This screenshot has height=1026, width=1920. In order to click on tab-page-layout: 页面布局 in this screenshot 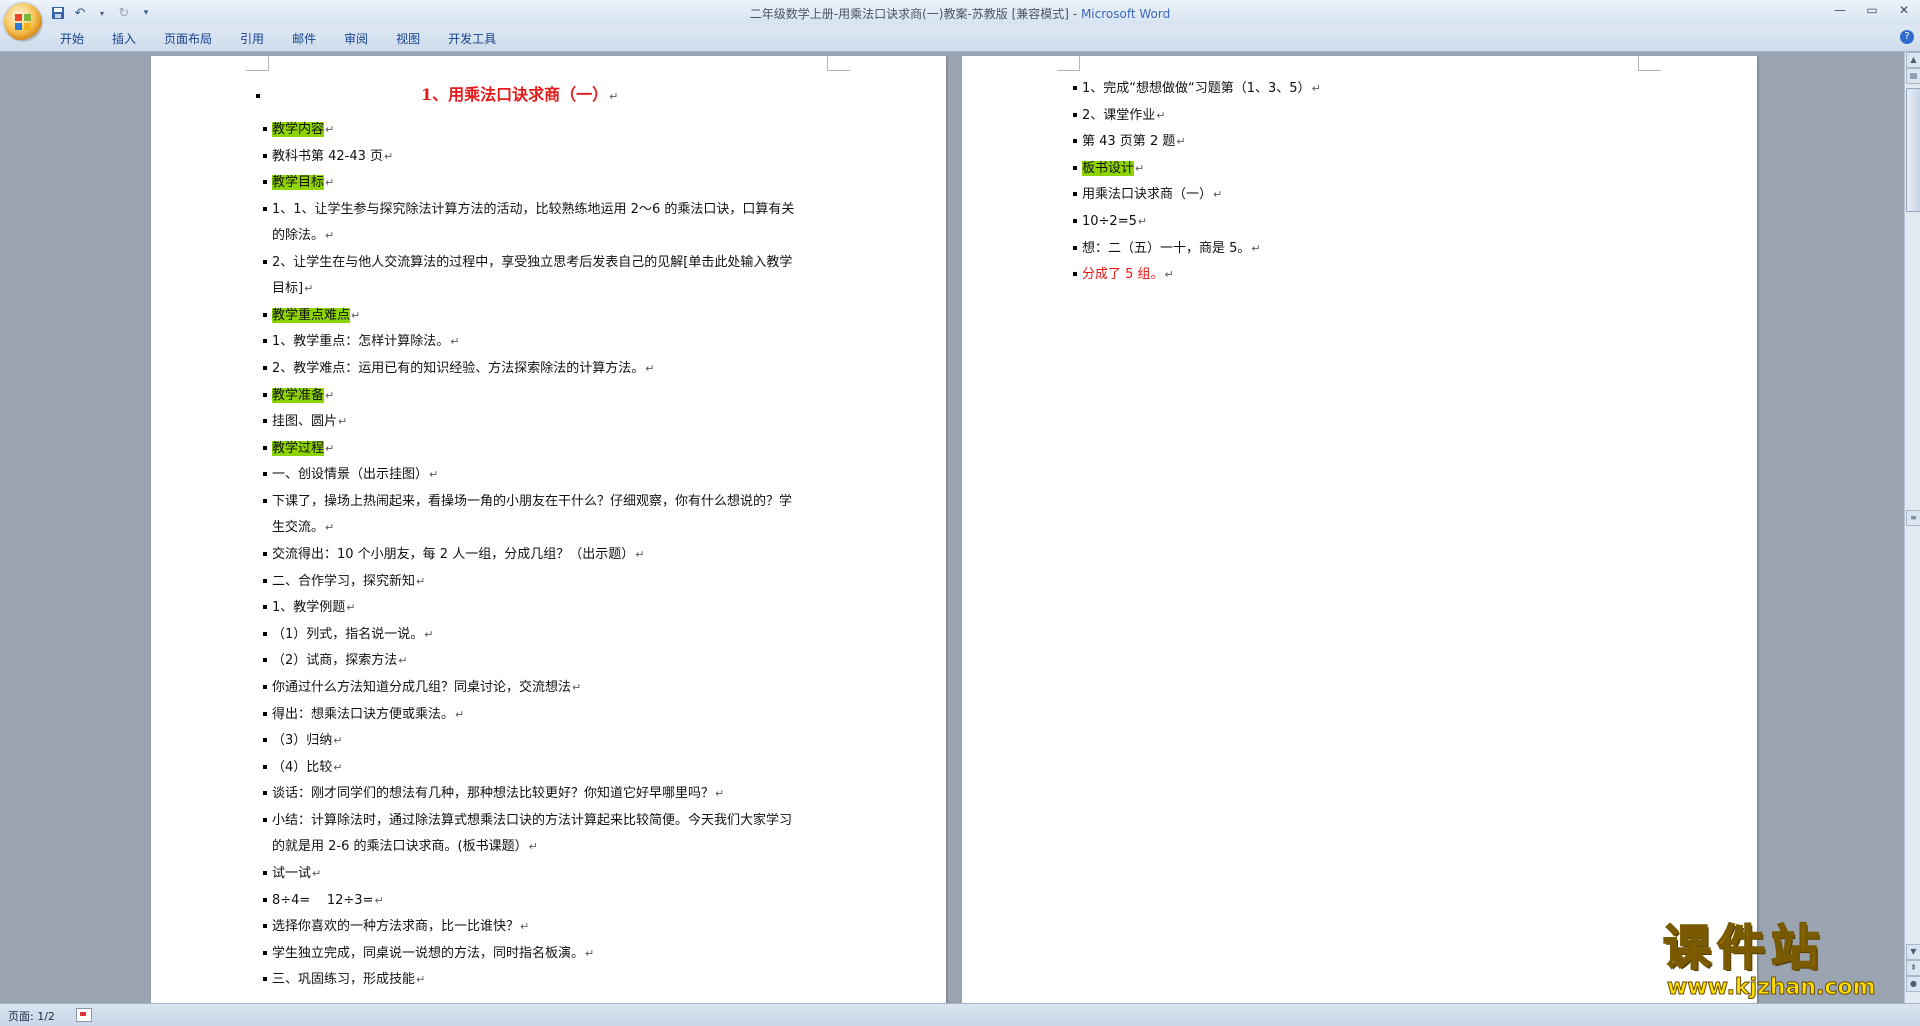, I will do `click(190, 39)`.